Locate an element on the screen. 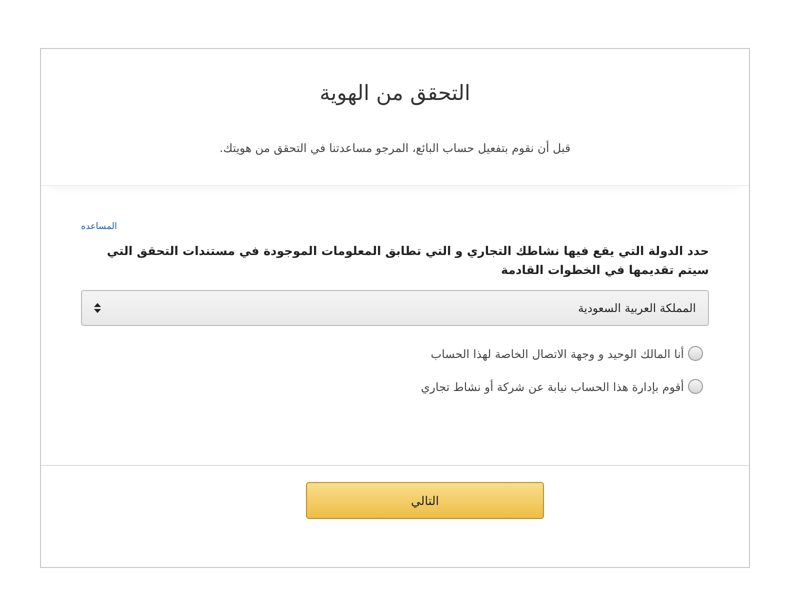 This screenshot has height=600, width=785. instruction-text: قبل أن نقوم بتفعيل حساب البائع، المرجو مساعدتنا في التحقق من هويتك. is located at coordinates (395, 148).